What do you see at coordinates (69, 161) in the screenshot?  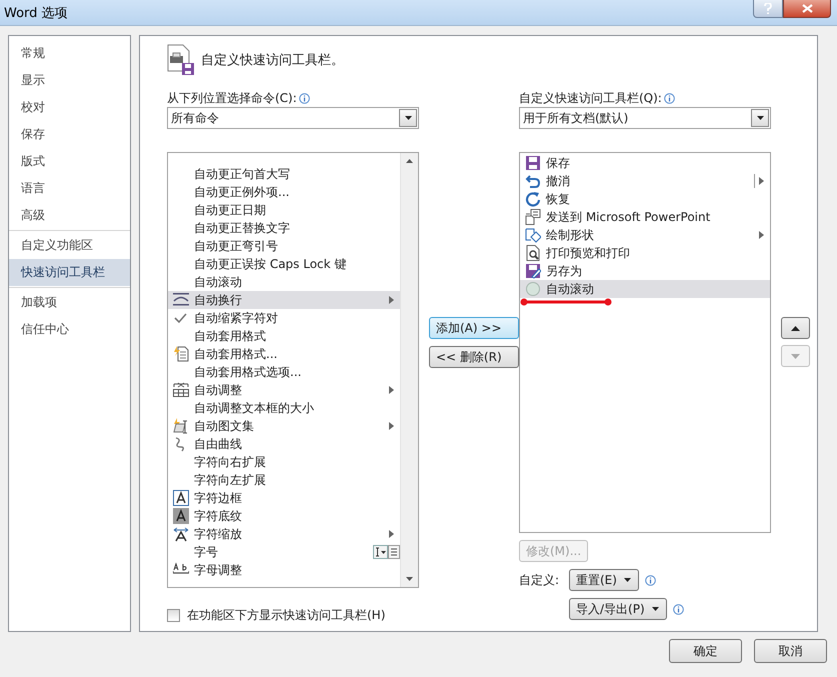 I see `sidebar-item: 版式` at bounding box center [69, 161].